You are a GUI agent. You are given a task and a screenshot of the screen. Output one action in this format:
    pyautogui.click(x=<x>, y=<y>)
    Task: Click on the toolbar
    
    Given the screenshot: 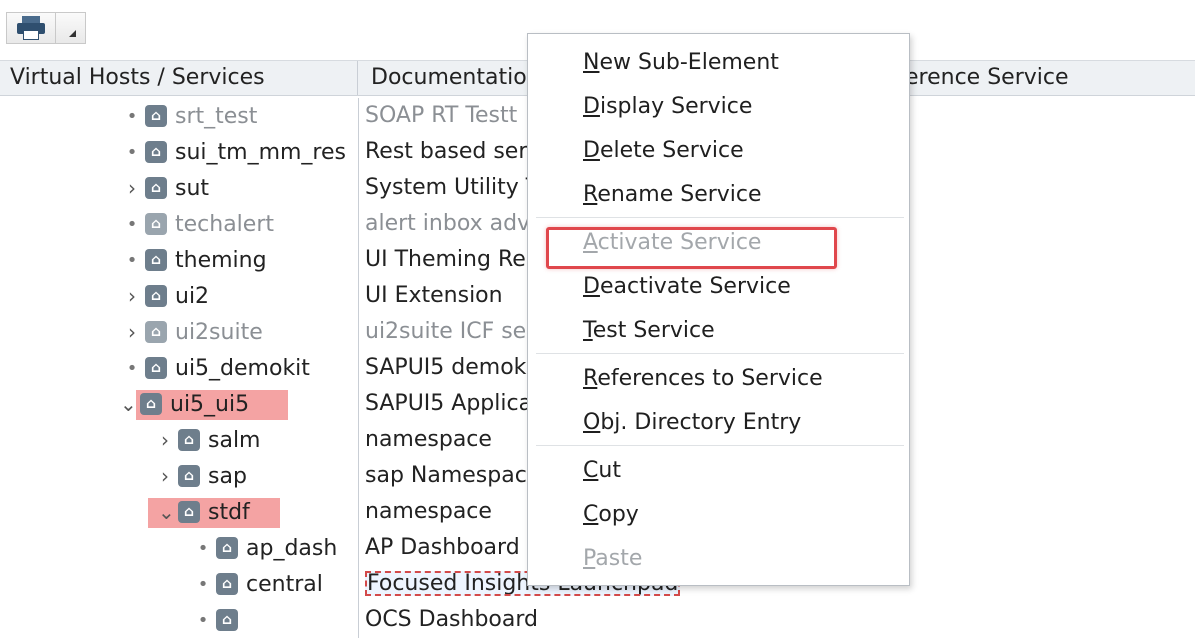 What is the action you would take?
    pyautogui.click(x=46, y=28)
    